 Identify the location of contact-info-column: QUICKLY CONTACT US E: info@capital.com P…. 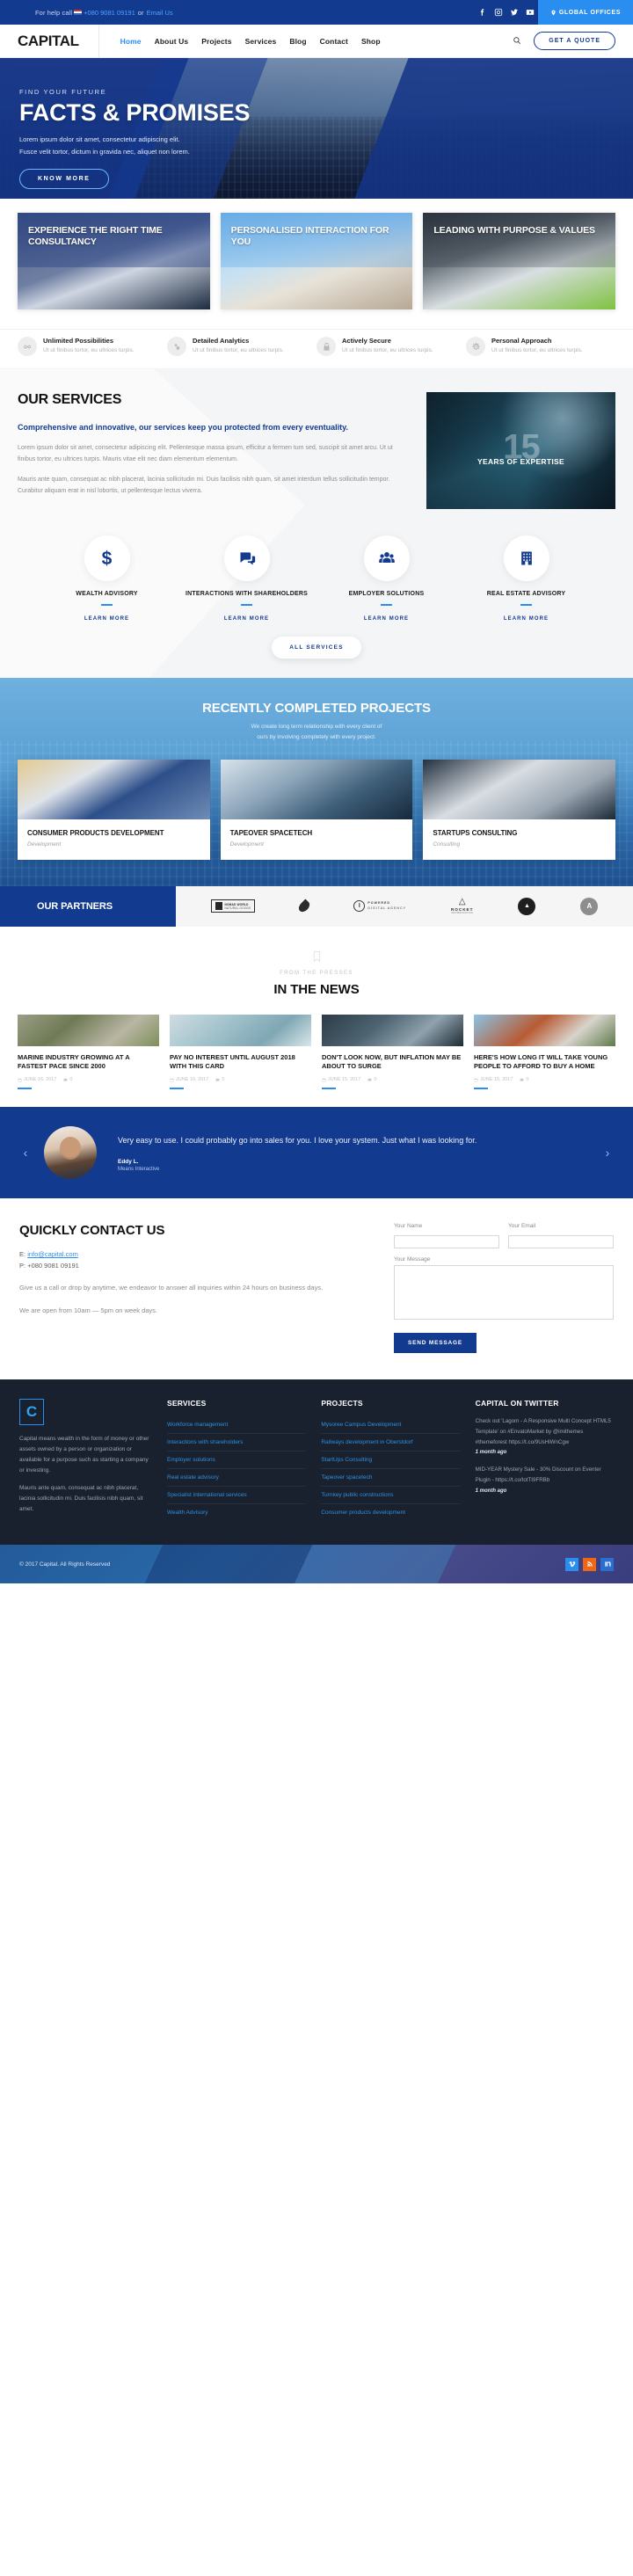
(195, 1288).